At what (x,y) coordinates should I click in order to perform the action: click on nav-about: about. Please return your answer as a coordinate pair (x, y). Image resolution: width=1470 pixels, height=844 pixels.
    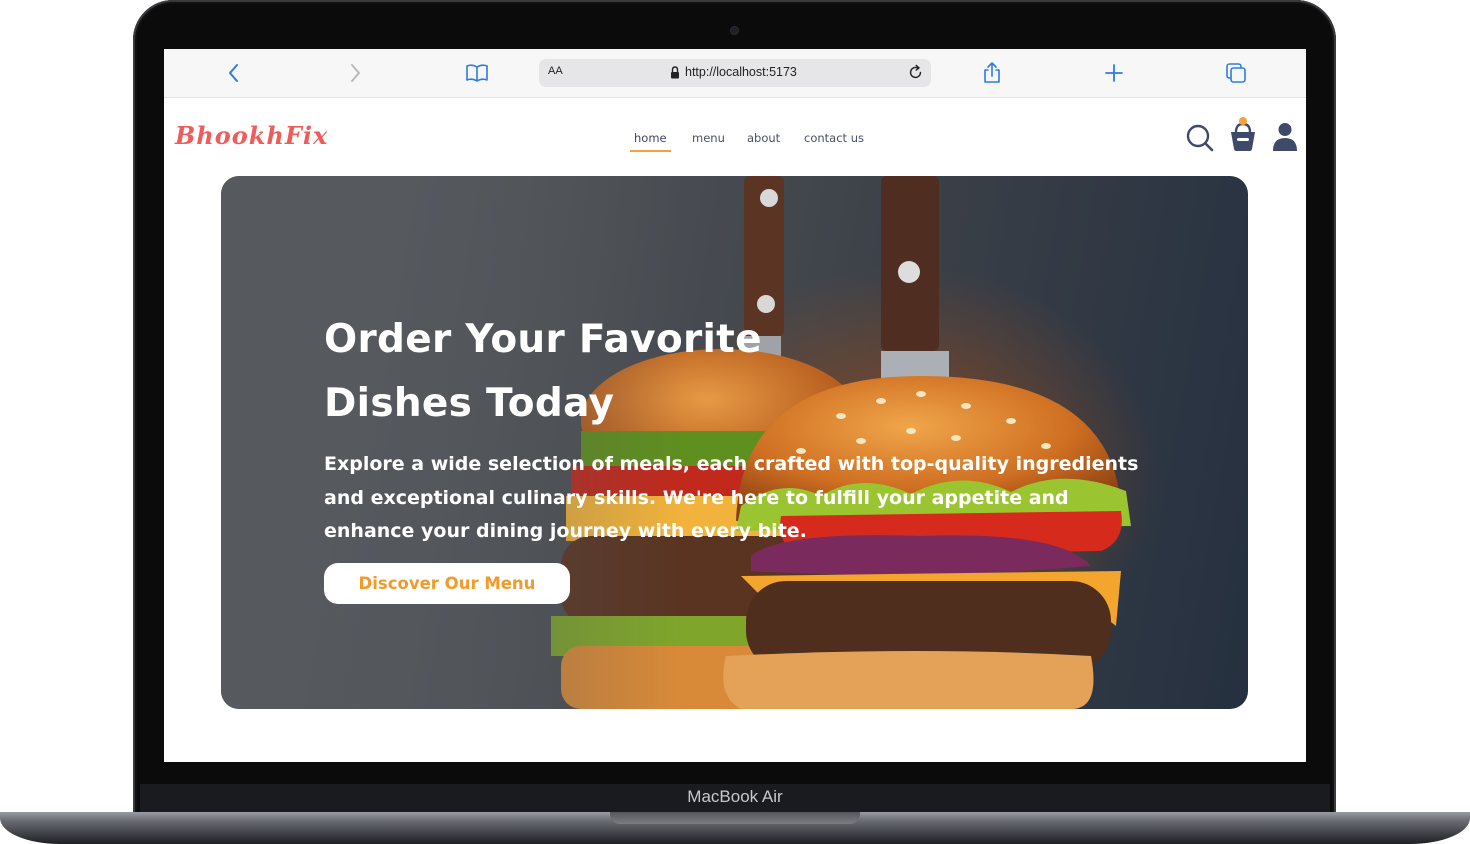
    Looking at the image, I should click on (763, 138).